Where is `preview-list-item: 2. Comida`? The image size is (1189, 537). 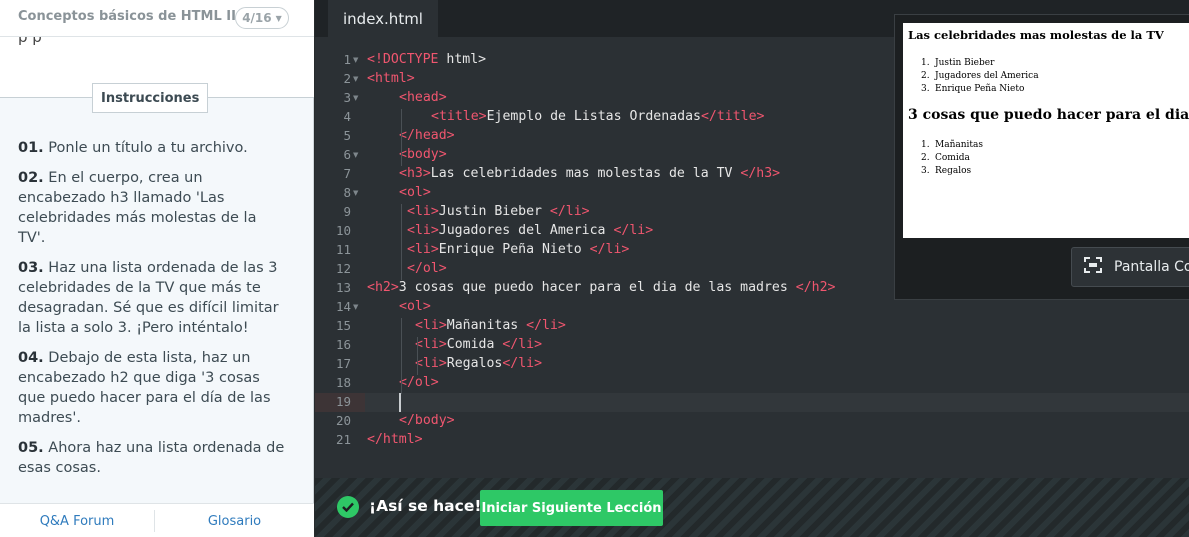
preview-list-item: 2. Comida is located at coordinates (945, 158).